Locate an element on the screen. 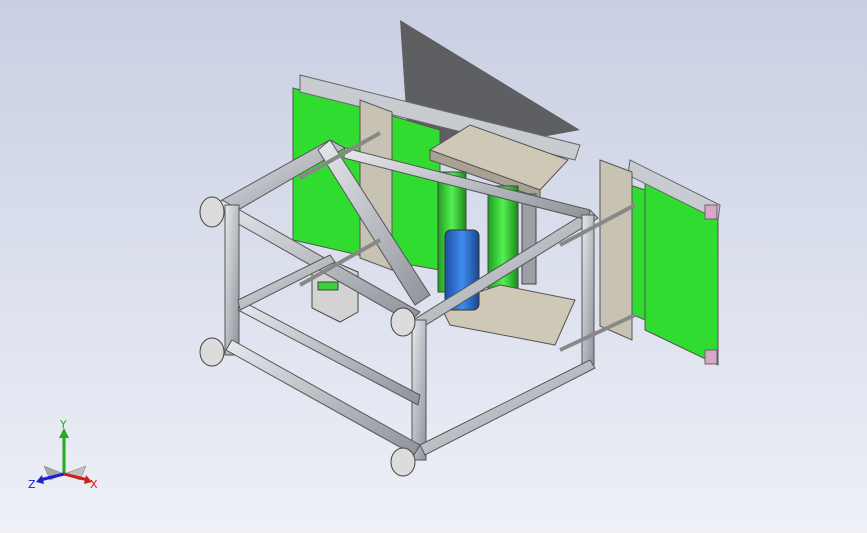 The width and height of the screenshot is (867, 533). axis-triad: Y X Z is located at coordinates (63, 454).